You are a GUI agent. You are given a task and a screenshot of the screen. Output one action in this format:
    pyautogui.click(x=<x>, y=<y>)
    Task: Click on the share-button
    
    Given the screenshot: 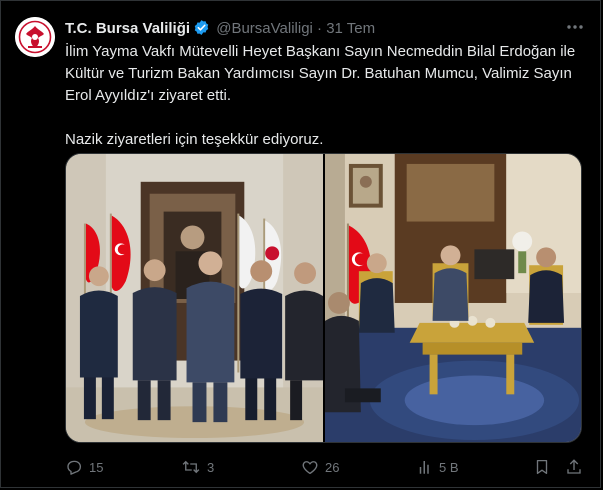 What is the action you would take?
    pyautogui.click(x=574, y=467)
    